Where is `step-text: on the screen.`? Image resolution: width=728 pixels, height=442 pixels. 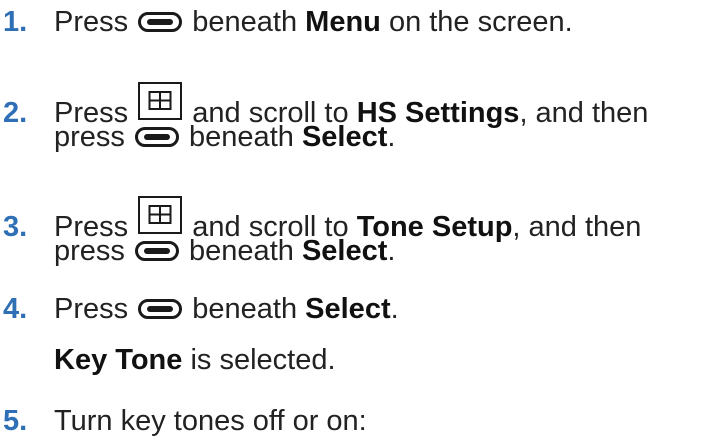
step-text: on the screen. is located at coordinates (480, 22).